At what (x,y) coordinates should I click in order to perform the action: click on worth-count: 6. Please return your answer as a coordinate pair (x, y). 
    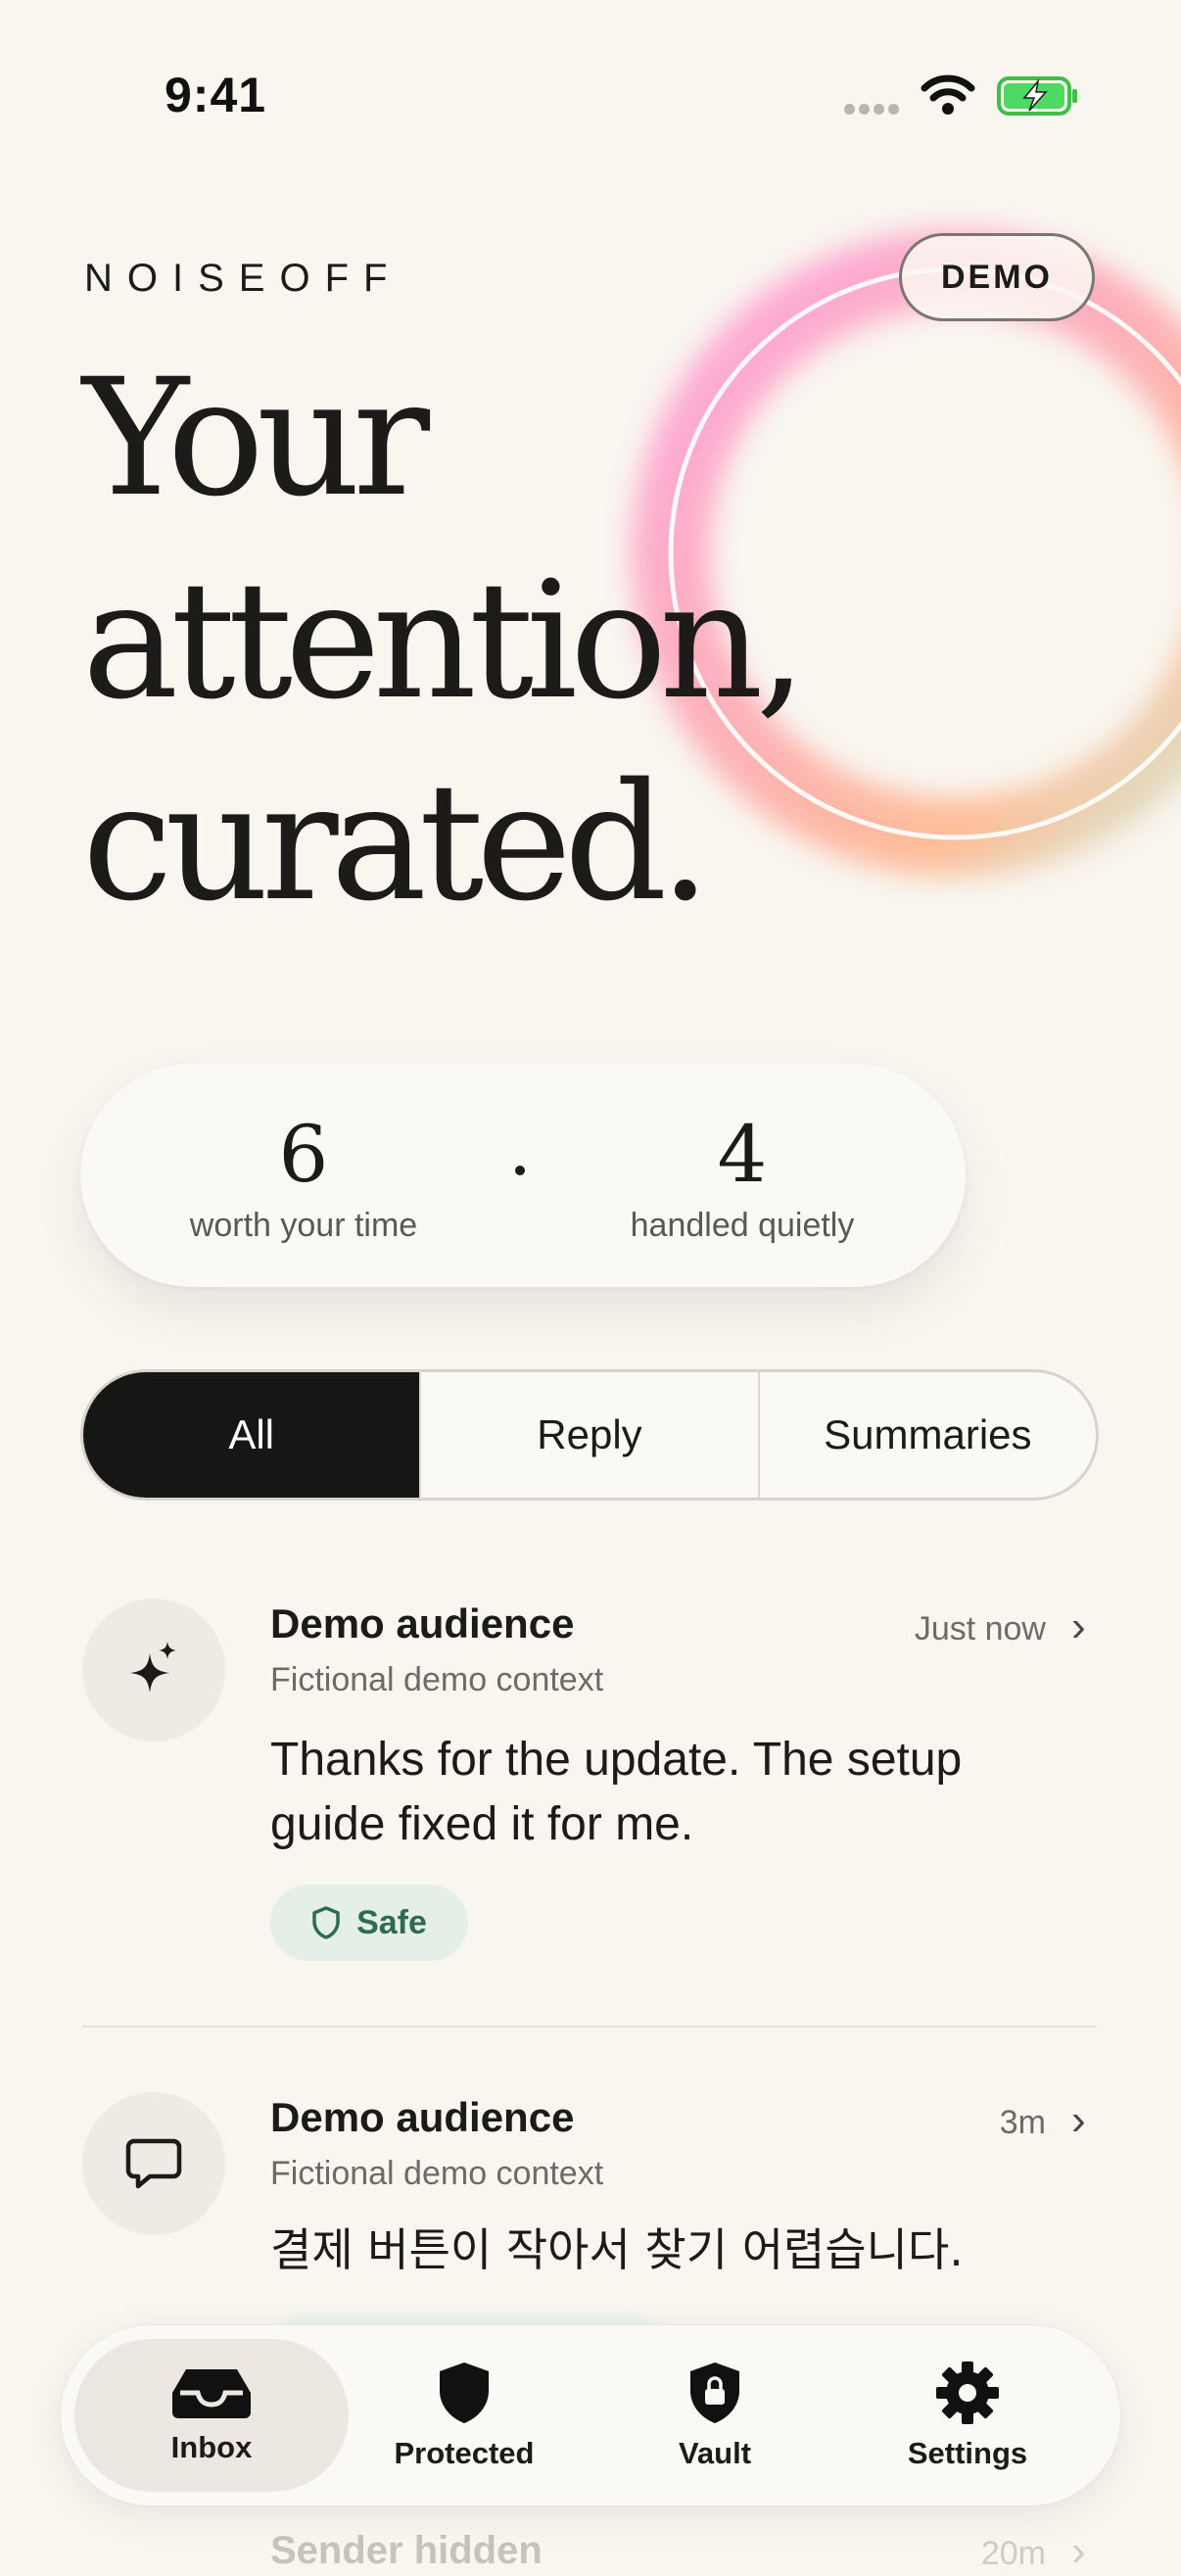
    Looking at the image, I should click on (304, 1155).